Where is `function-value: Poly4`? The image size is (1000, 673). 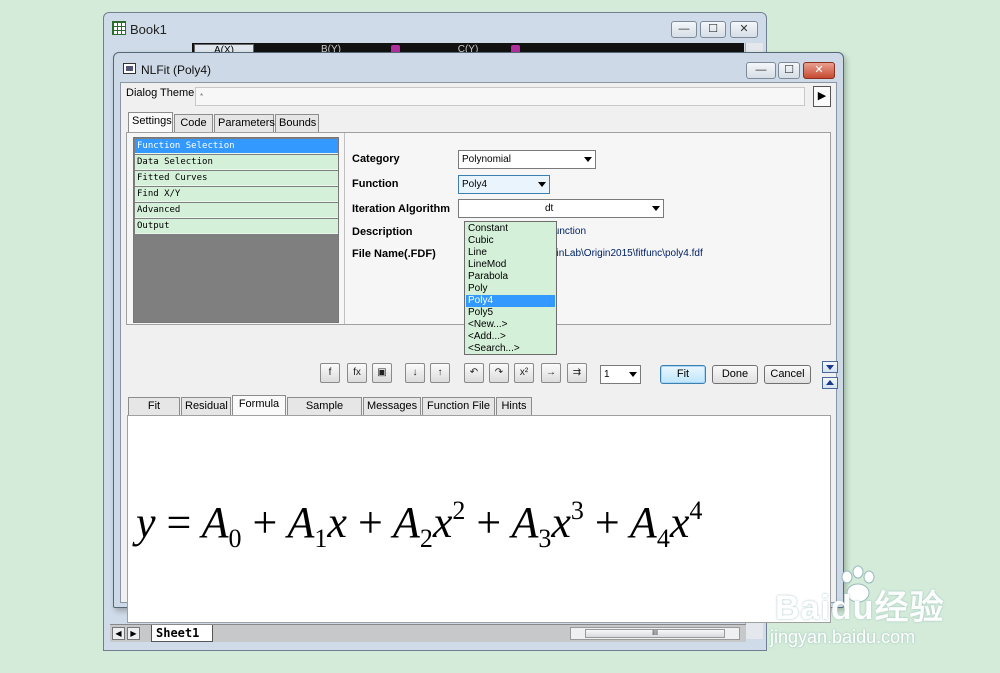 function-value: Poly4 is located at coordinates (475, 184).